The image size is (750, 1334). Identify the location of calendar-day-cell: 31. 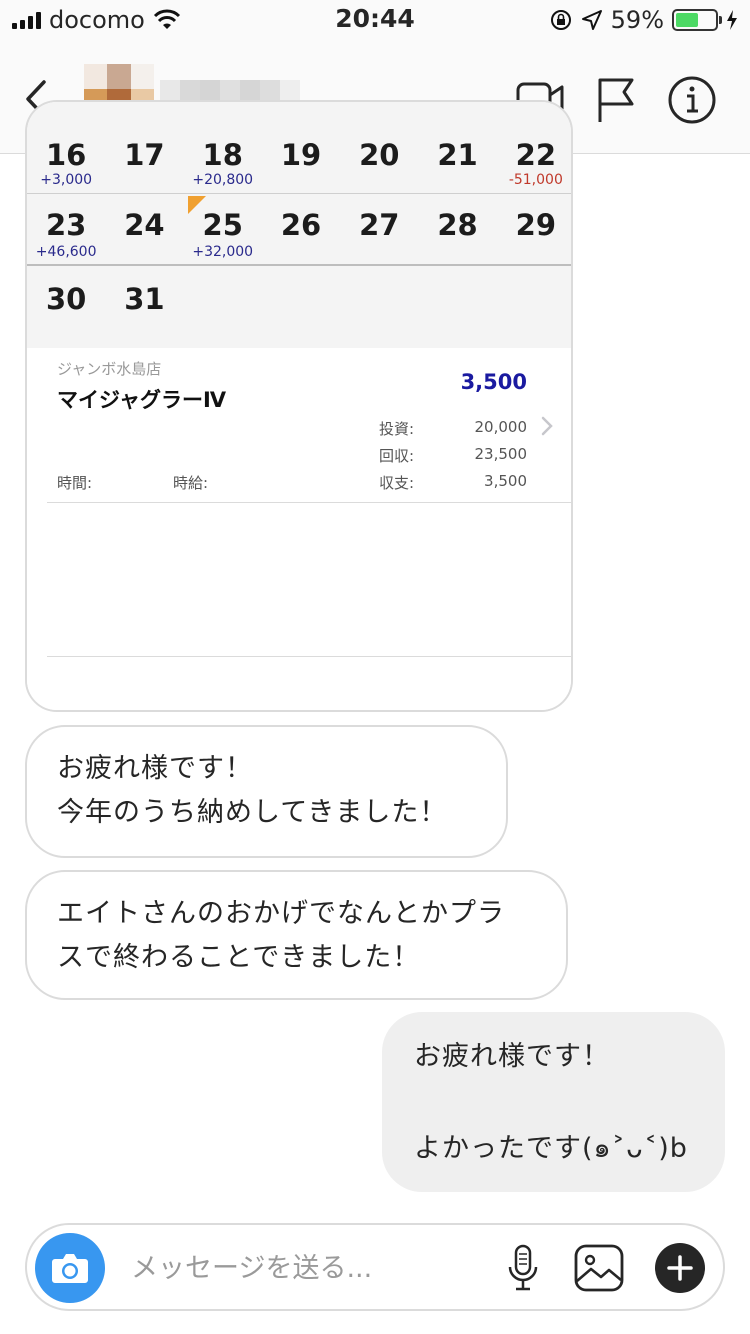
(144, 308).